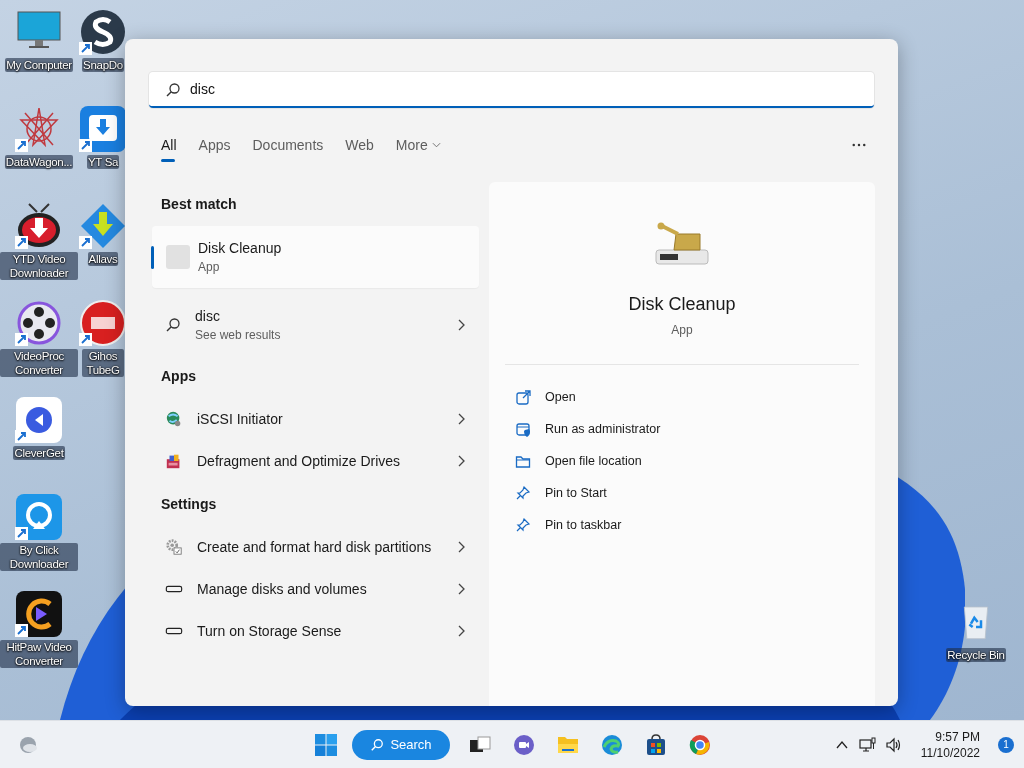 This screenshot has width=1024, height=768. Describe the element at coordinates (240, 419) in the screenshot. I see `result-title: iSCSI Initiator` at that location.